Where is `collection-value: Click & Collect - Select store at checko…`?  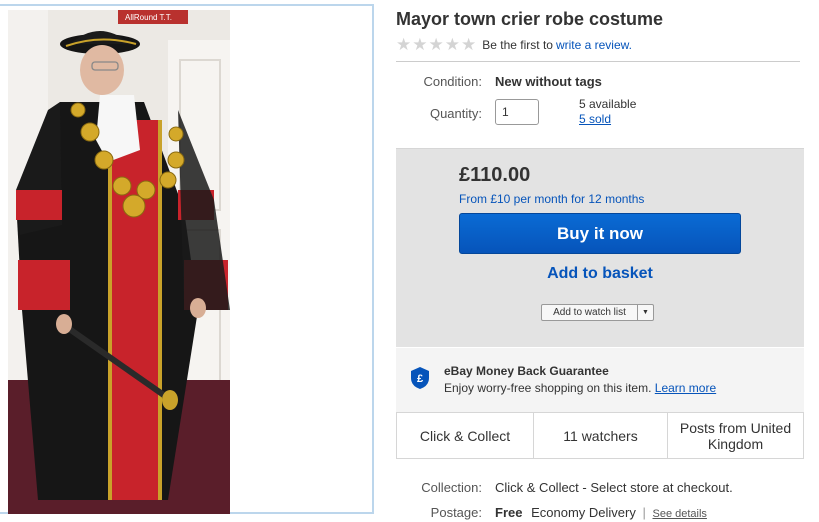 collection-value: Click & Collect - Select store at checko… is located at coordinates (614, 487).